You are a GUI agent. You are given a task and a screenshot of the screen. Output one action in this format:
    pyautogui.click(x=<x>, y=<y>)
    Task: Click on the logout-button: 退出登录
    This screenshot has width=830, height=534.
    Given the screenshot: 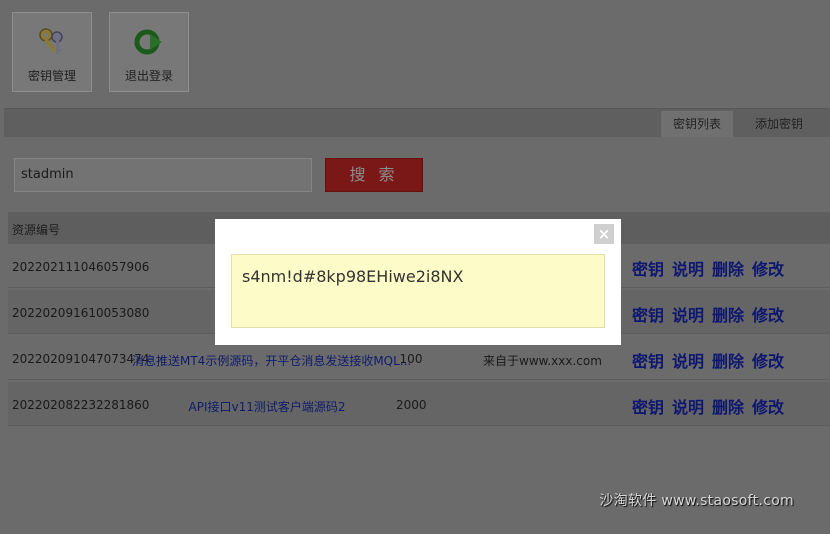 What is the action you would take?
    pyautogui.click(x=149, y=52)
    